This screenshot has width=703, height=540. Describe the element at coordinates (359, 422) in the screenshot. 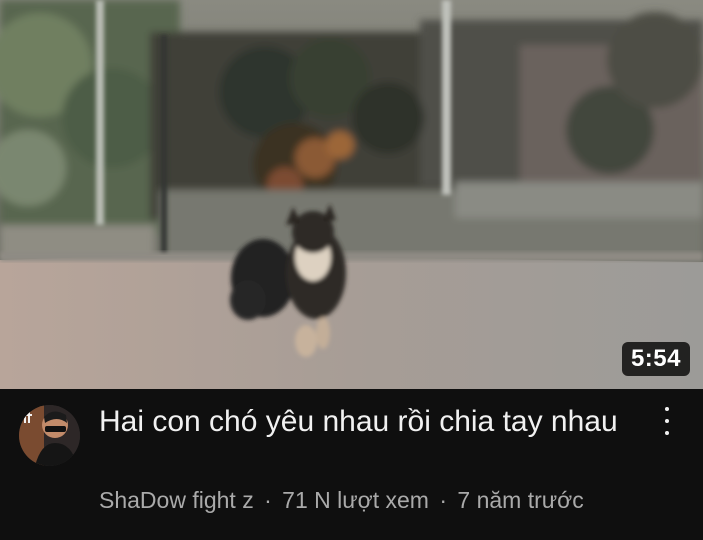

I see `video-title: Hai con chó yêu nhau rồi chia tay nhau` at that location.